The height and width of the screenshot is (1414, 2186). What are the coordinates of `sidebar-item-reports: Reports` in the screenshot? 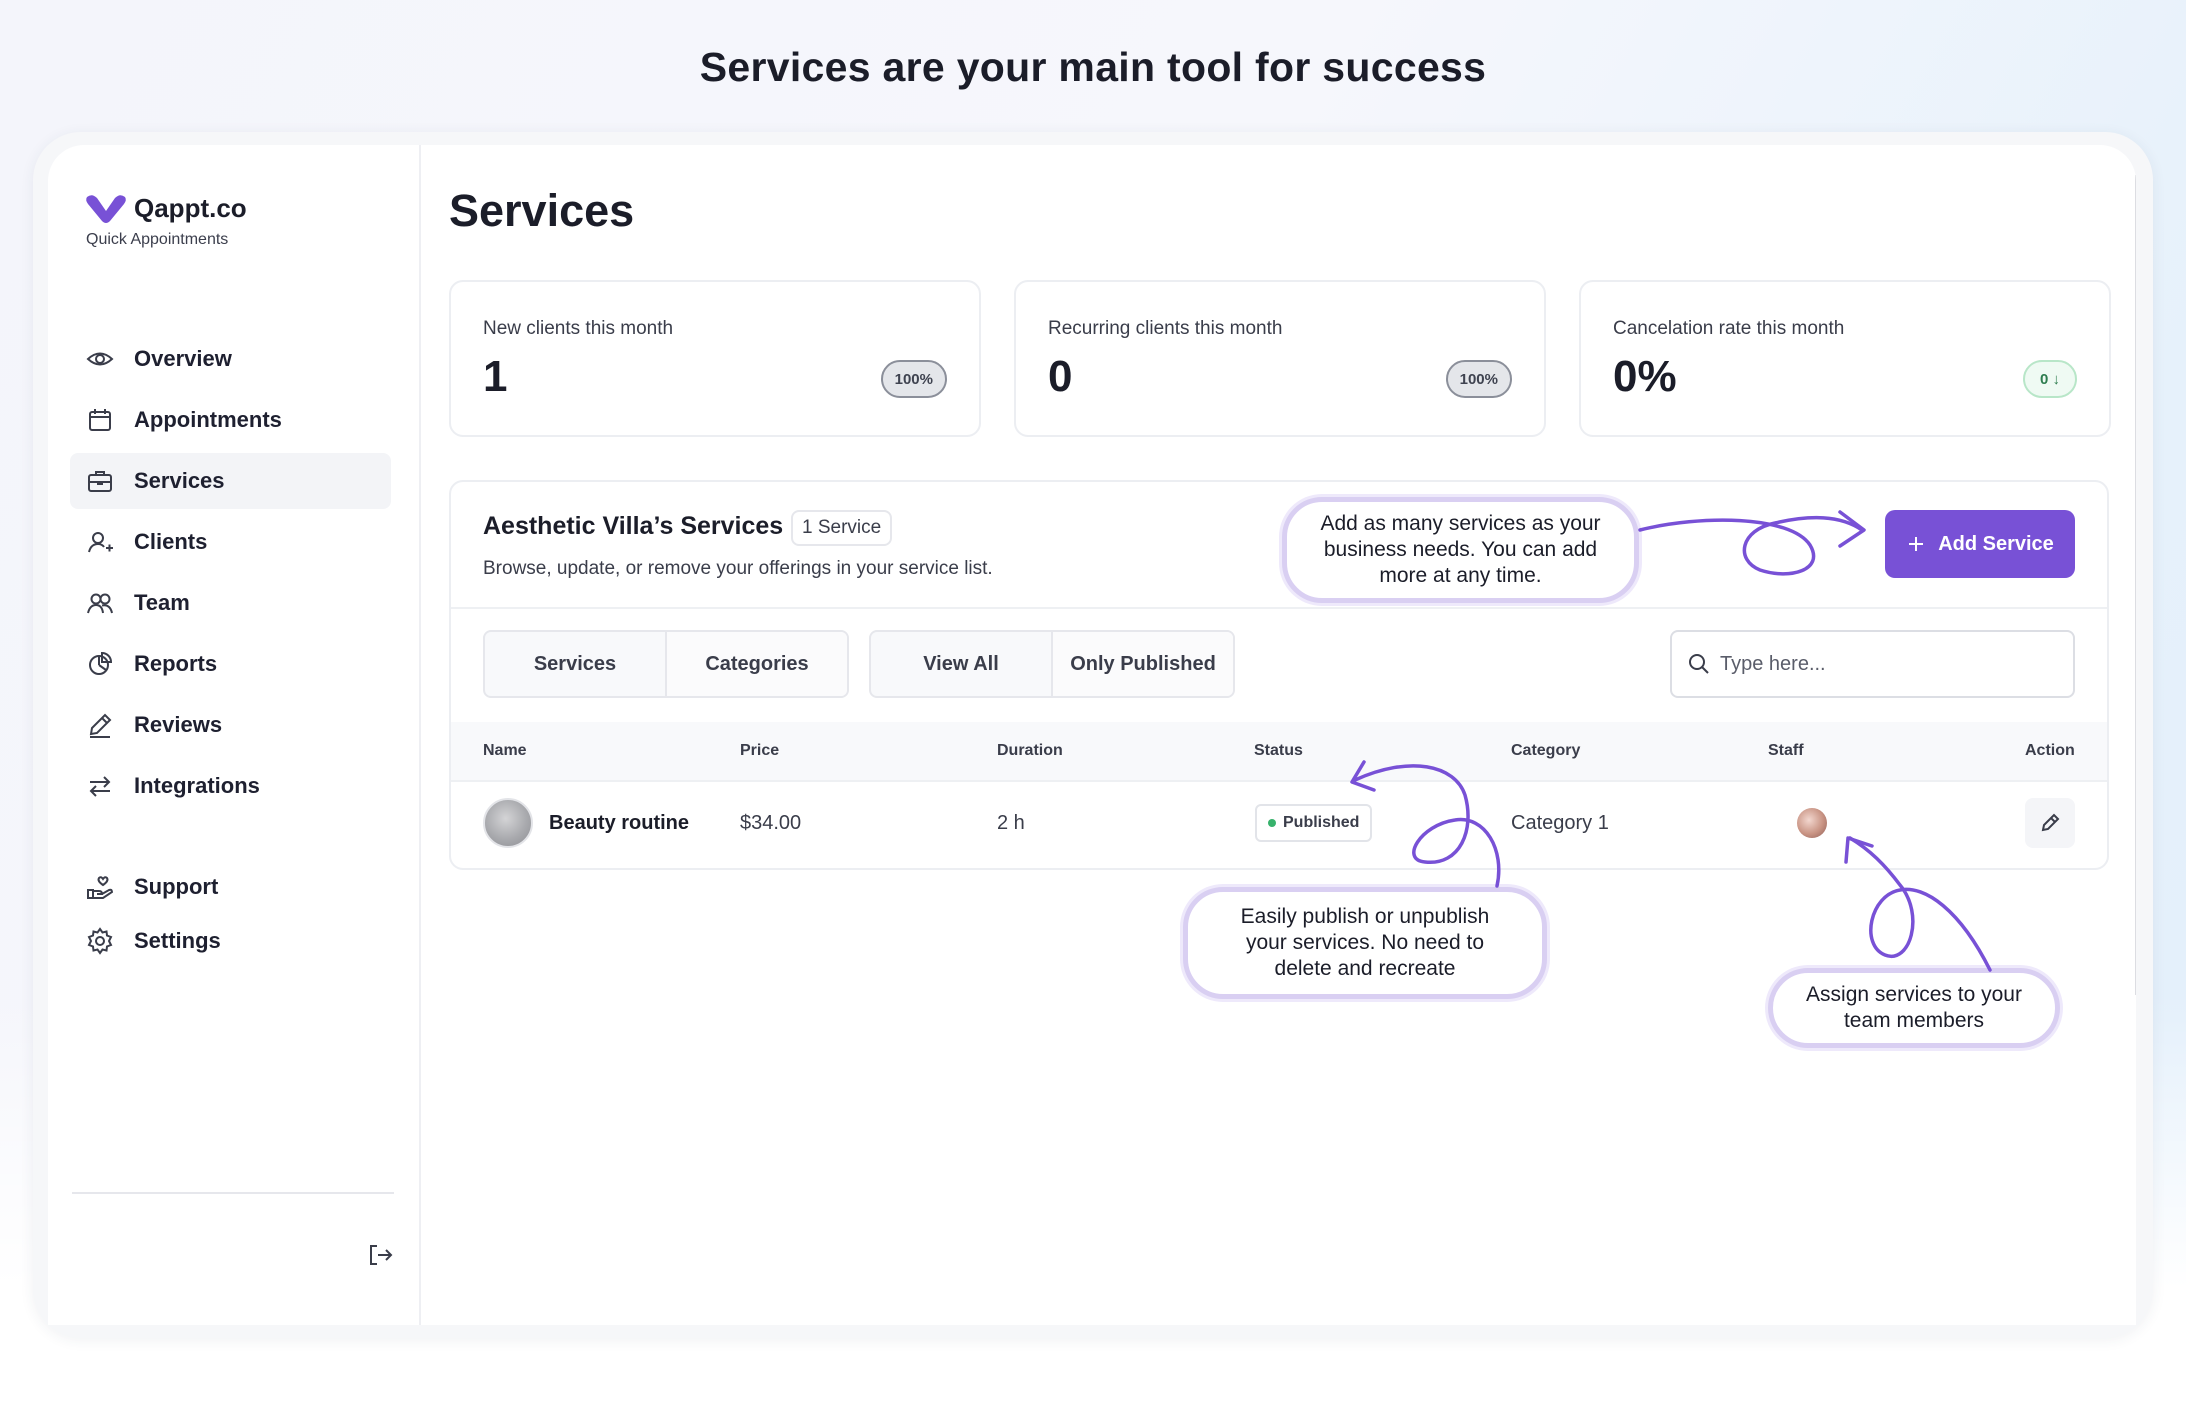 It's located at (230, 664).